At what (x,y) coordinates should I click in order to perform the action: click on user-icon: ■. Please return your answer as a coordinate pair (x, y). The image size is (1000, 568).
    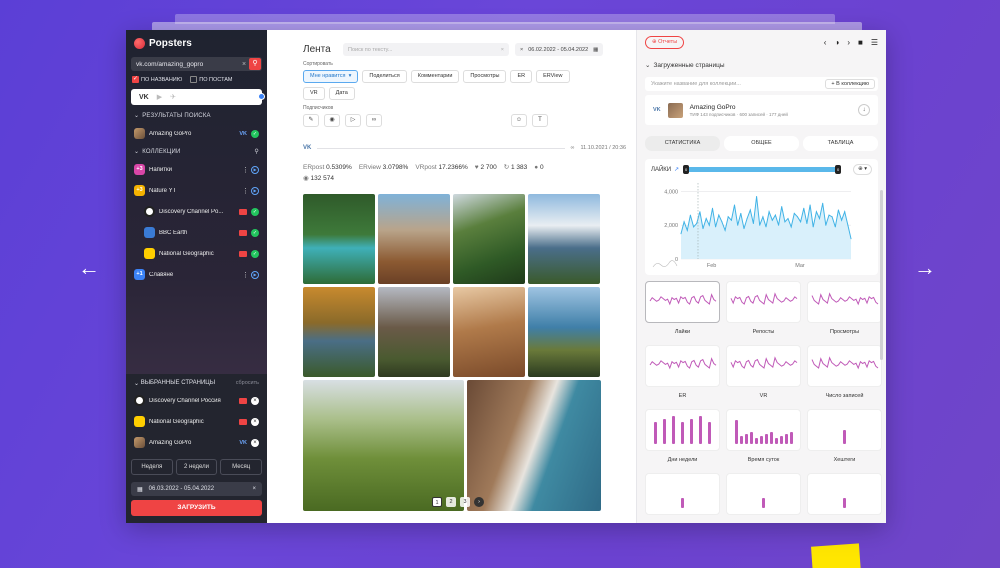
    Looking at the image, I should click on (860, 42).